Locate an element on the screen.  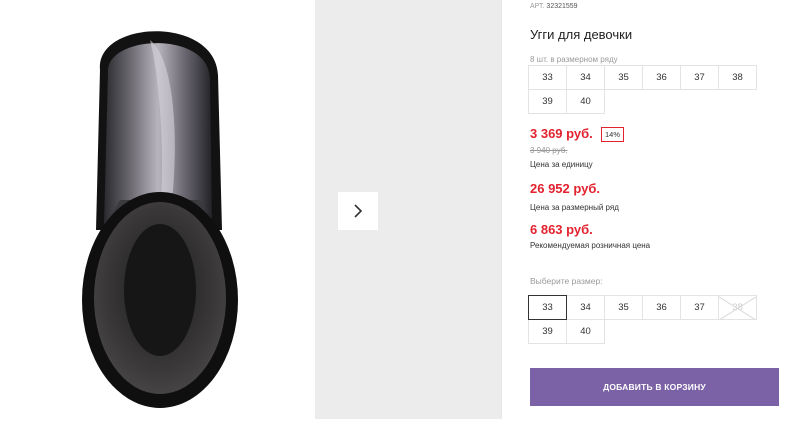
product-title: Угги для девочки is located at coordinates (581, 34).